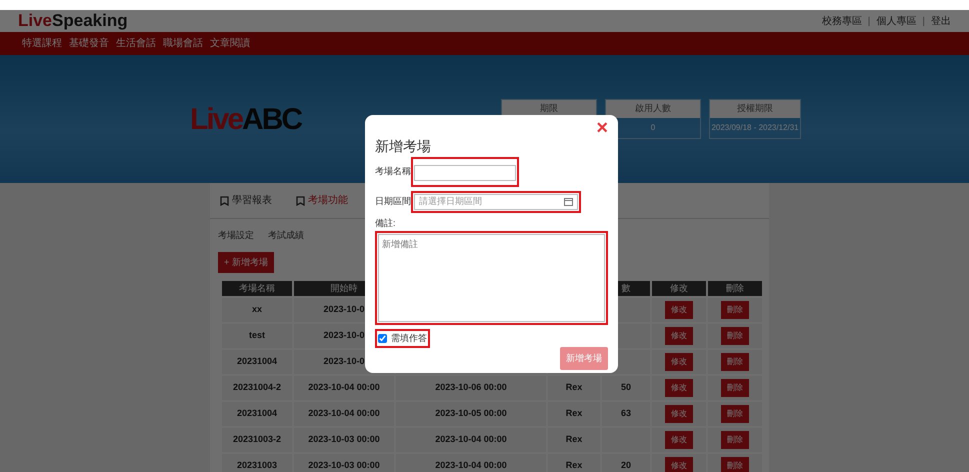 This screenshot has width=969, height=472. Describe the element at coordinates (246, 200) in the screenshot. I see `tab: 學習報表` at that location.